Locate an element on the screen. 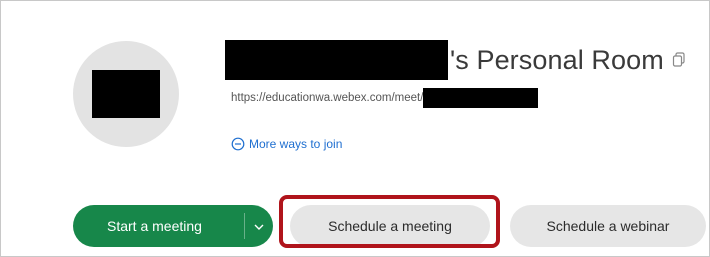 The width and height of the screenshot is (710, 257). room-url: https://educationwa.webex.com/meet/ is located at coordinates (327, 98).